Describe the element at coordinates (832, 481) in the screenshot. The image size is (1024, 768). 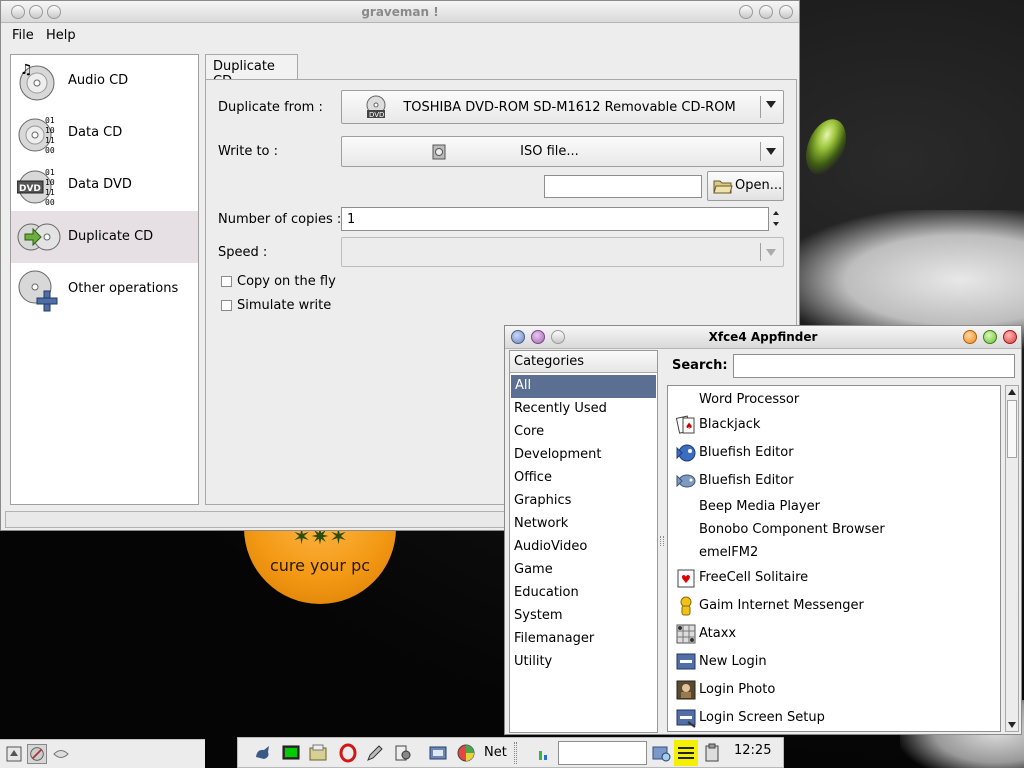
I see `app-item-bluefish-editor-2: Bluefish Editor` at that location.